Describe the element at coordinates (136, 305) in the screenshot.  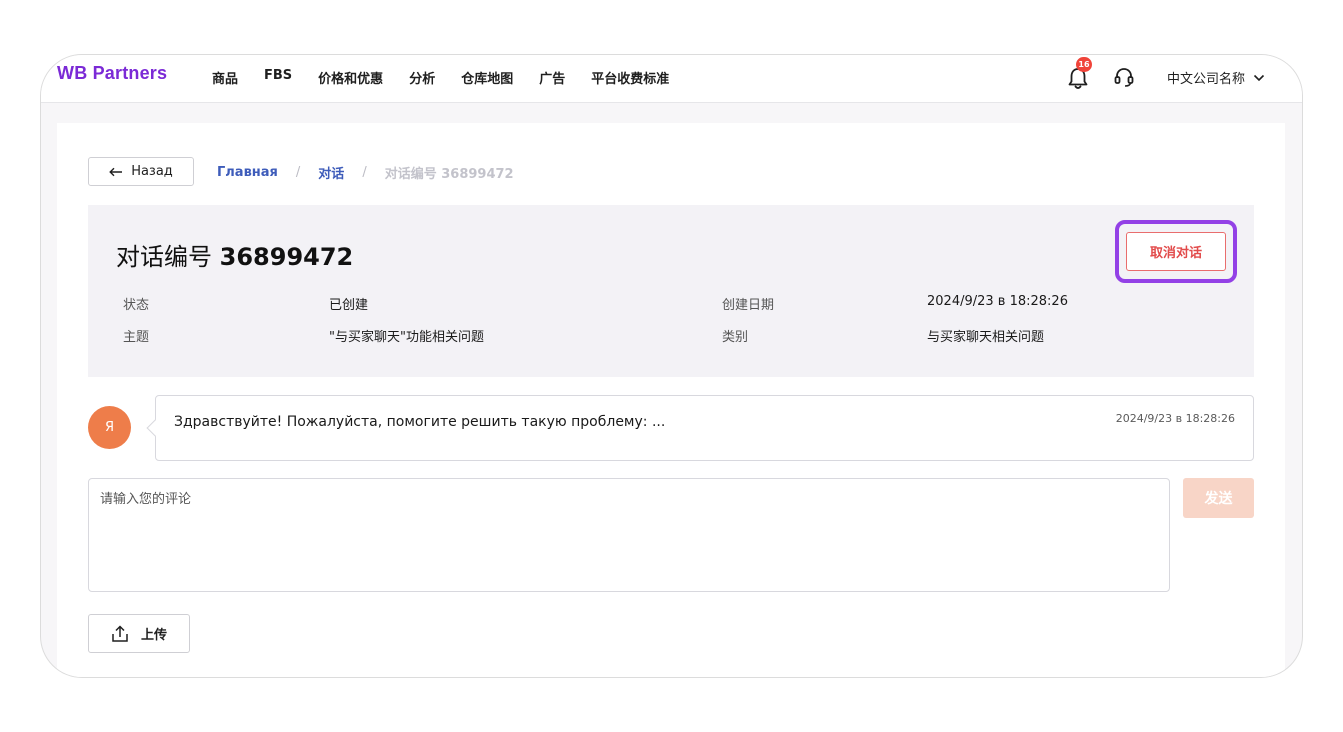
I see `status-label: 状态` at that location.